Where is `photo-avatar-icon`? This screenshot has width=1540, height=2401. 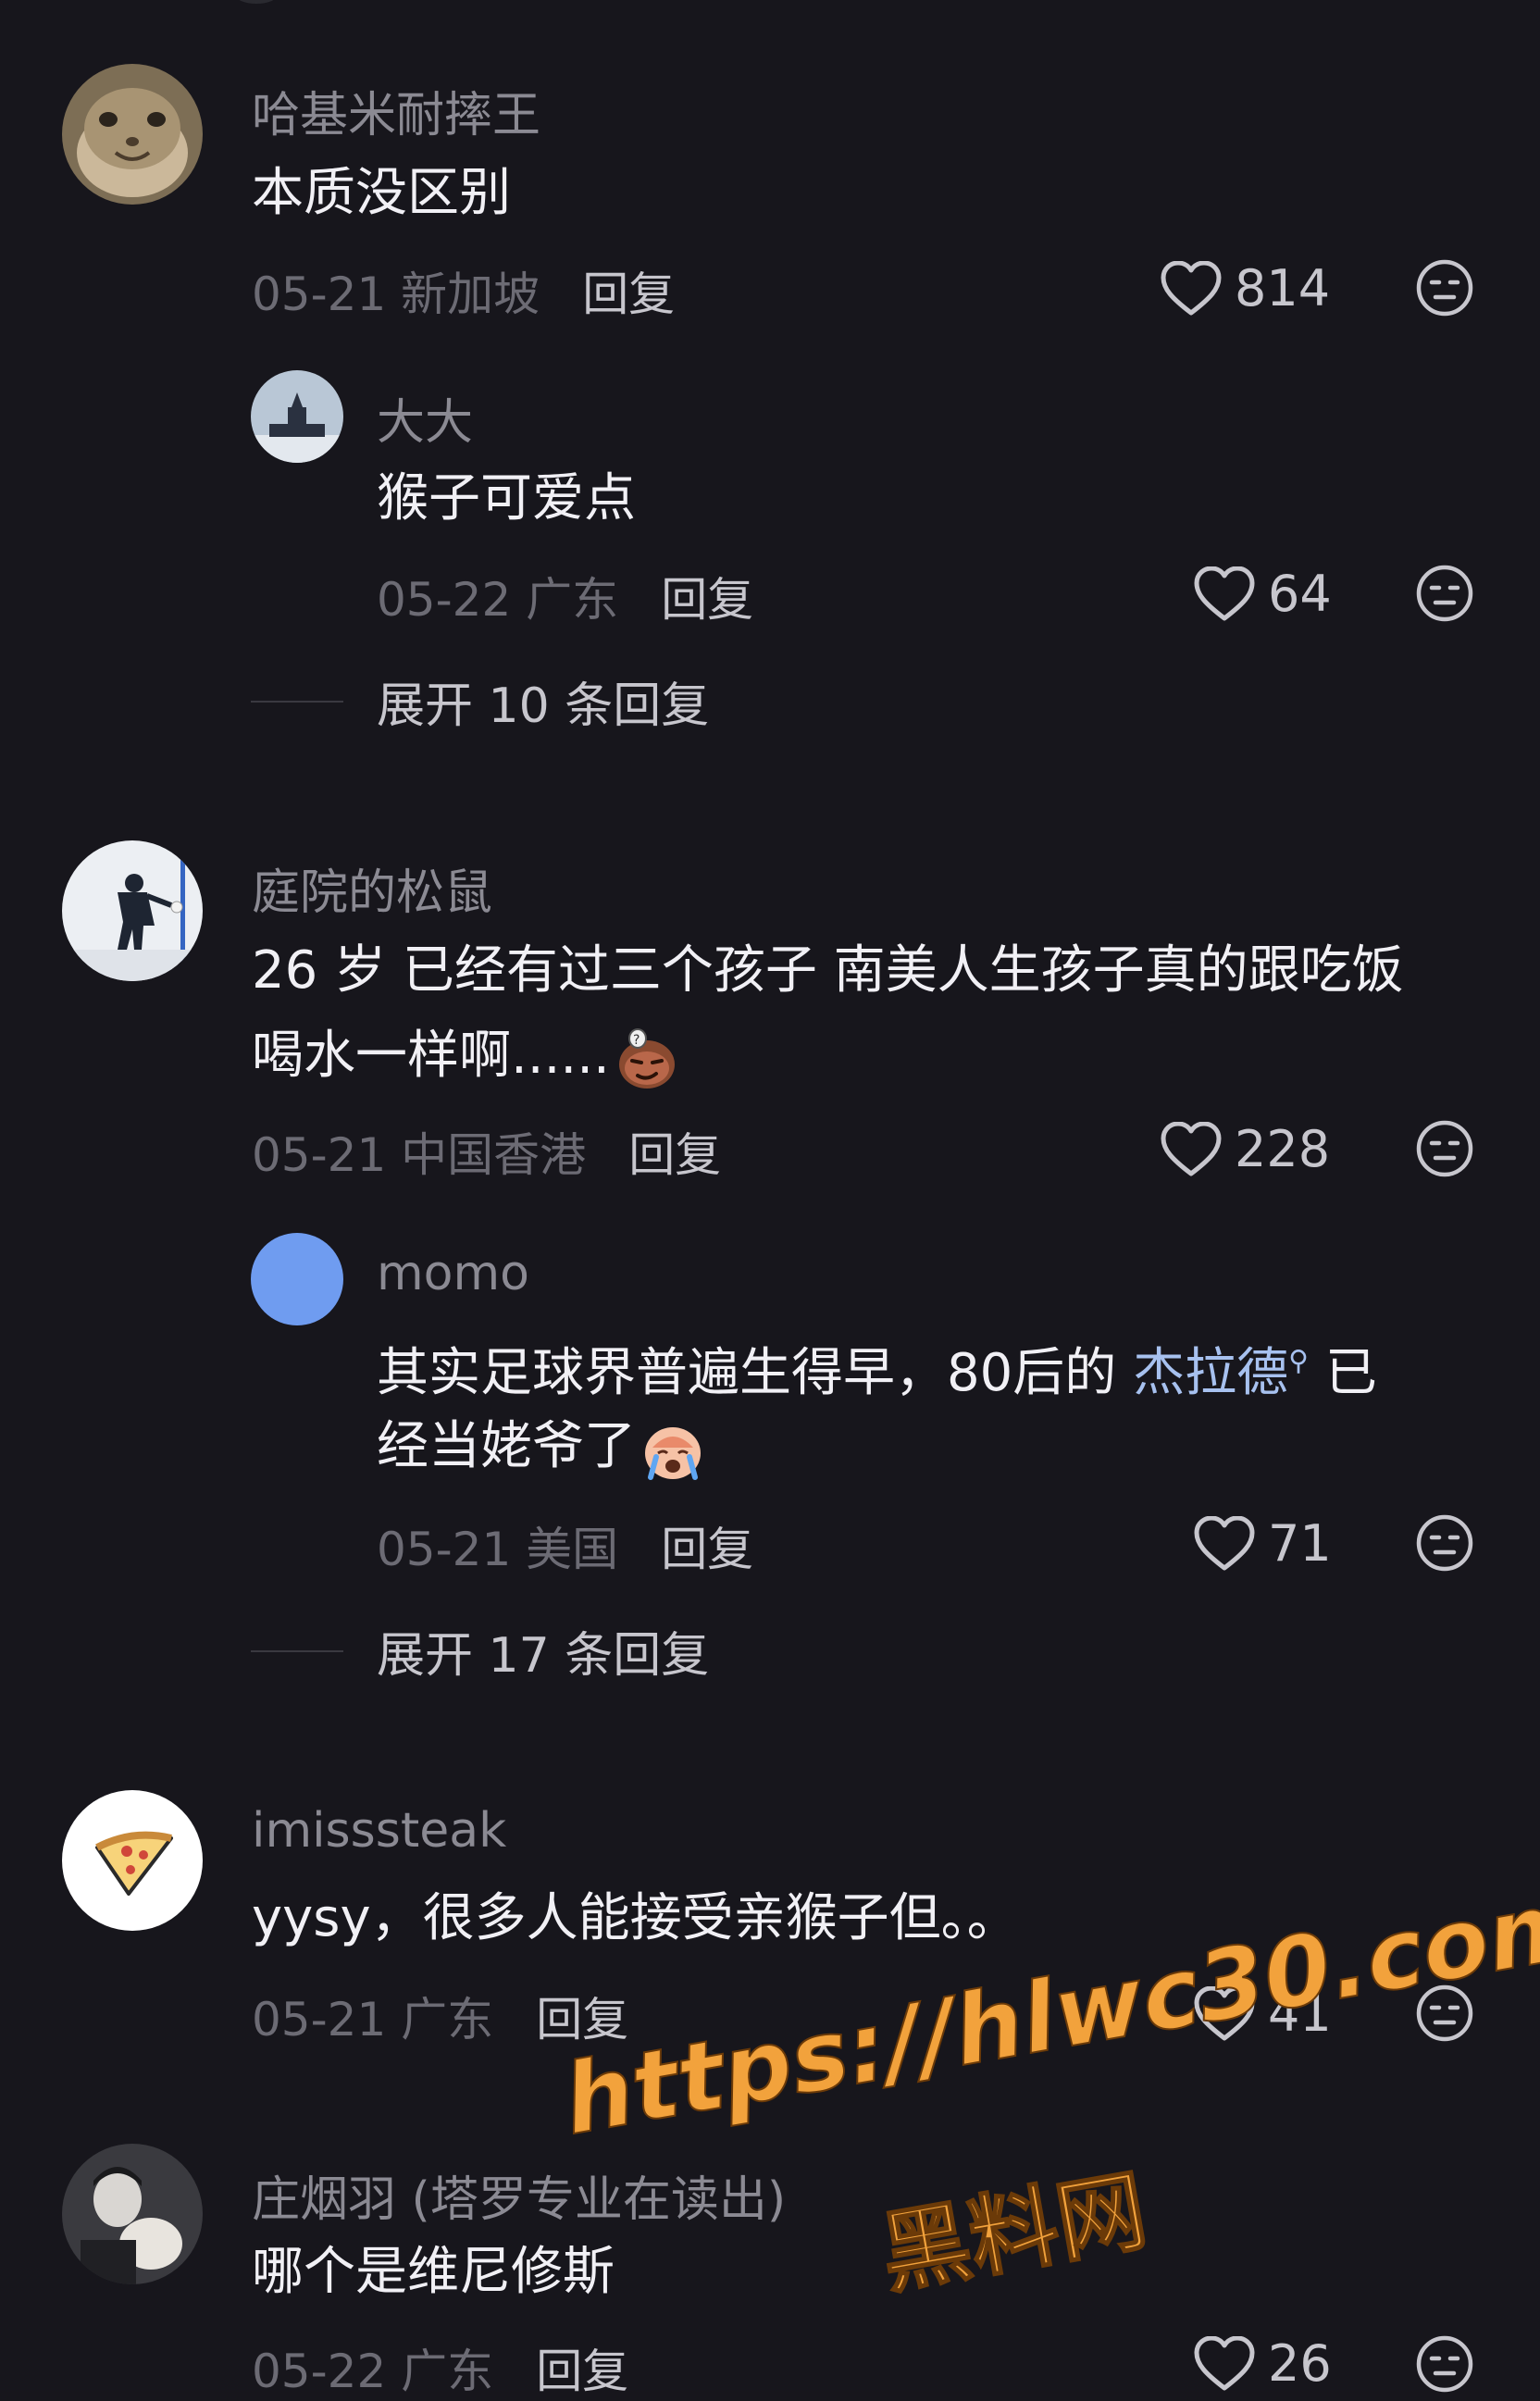
photo-avatar-icon is located at coordinates (132, 2214).